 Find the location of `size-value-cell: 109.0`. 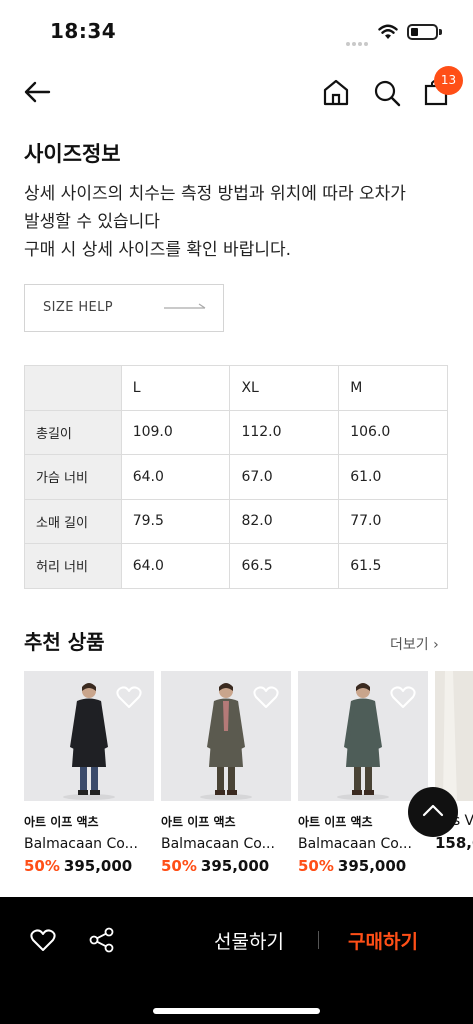

size-value-cell: 109.0 is located at coordinates (175, 432).